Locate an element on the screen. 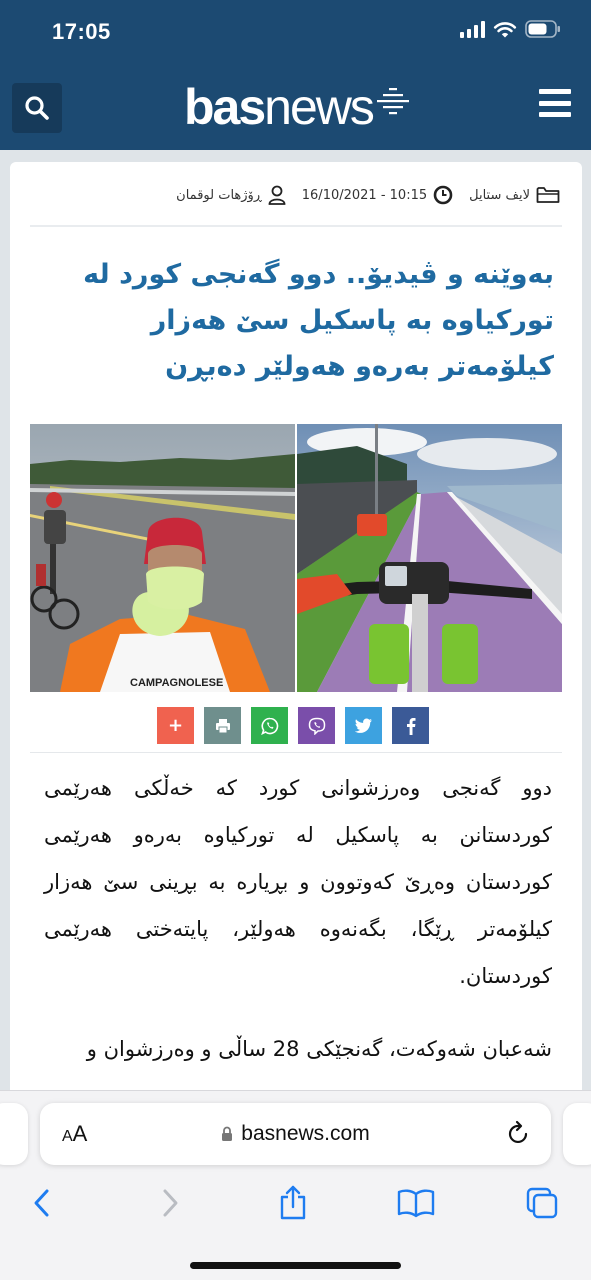 The image size is (591, 1280). plus-icon: + is located at coordinates (175, 725).